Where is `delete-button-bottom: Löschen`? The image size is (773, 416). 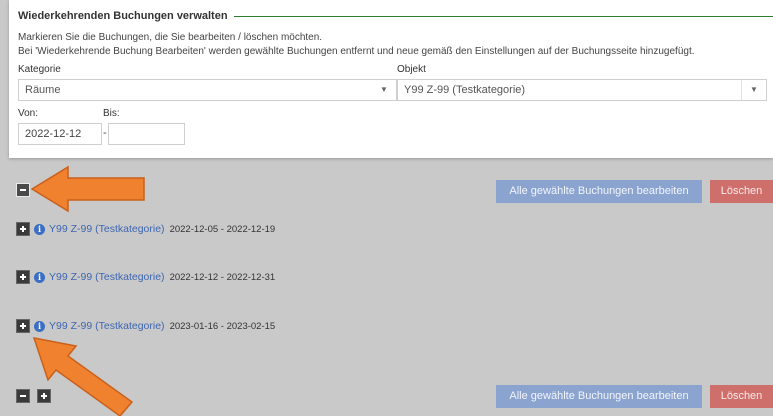
delete-button-bottom: Löschen is located at coordinates (741, 396).